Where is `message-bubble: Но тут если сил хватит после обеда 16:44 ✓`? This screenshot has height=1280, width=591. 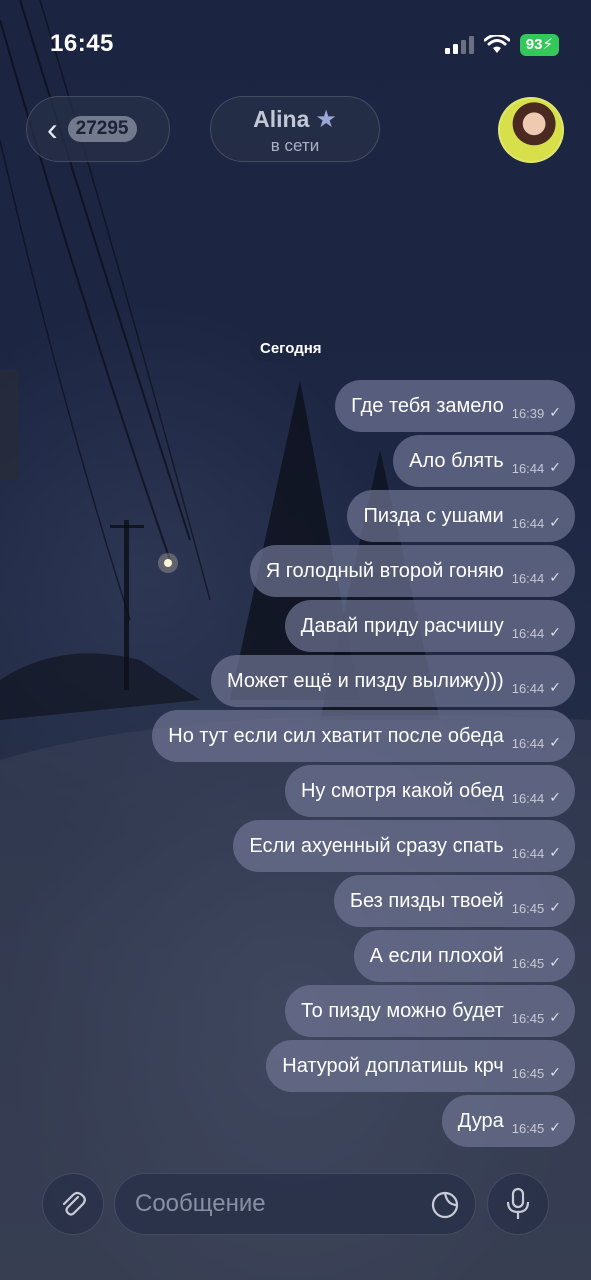 message-bubble: Но тут если сил хватит после обеда 16:44 ✓ is located at coordinates (363, 736).